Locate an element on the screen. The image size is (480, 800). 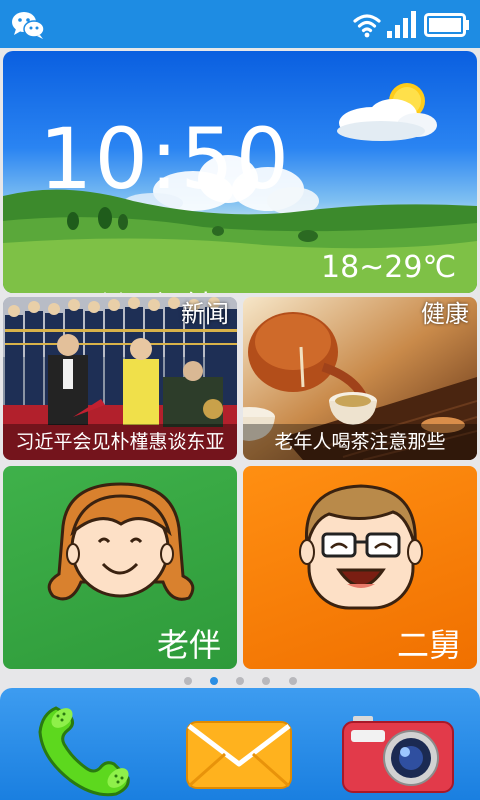
temperature-range: 18~29℃ is located at coordinates (389, 267).